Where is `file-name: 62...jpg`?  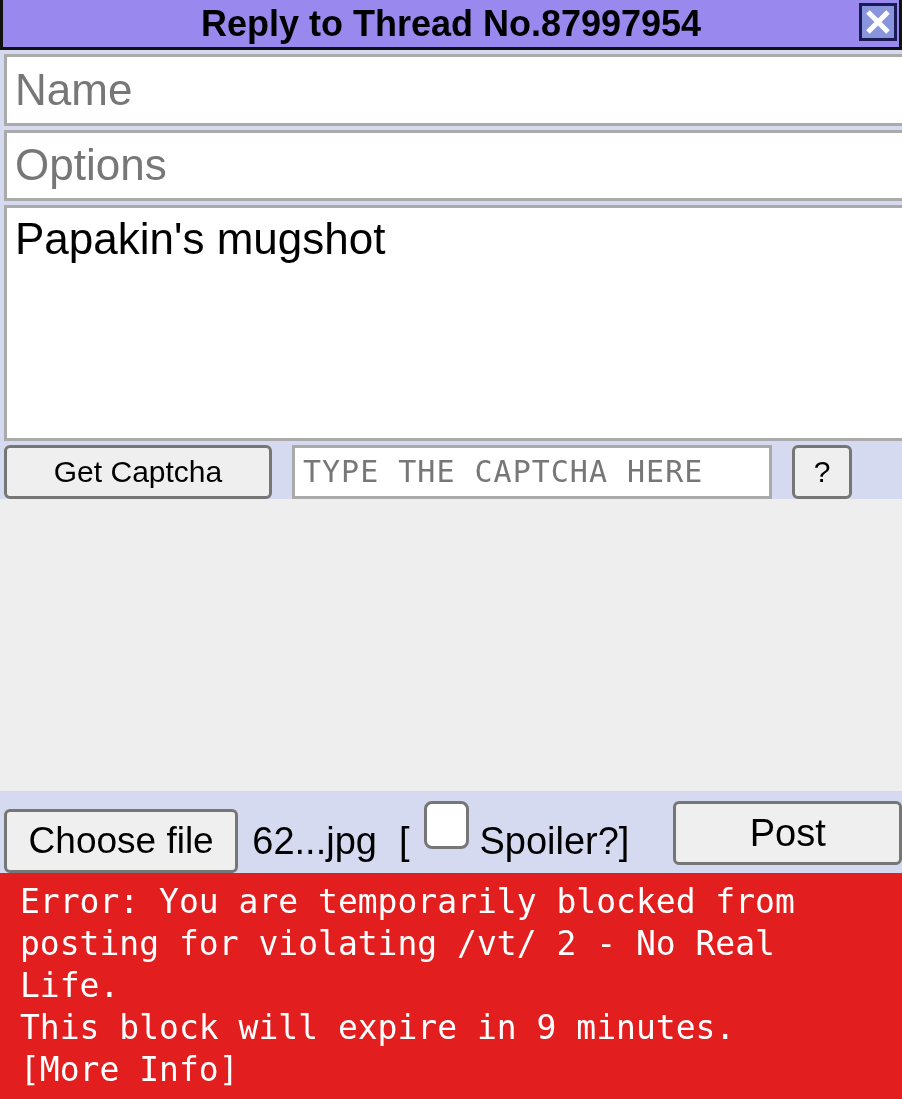 file-name: 62...jpg is located at coordinates (314, 842).